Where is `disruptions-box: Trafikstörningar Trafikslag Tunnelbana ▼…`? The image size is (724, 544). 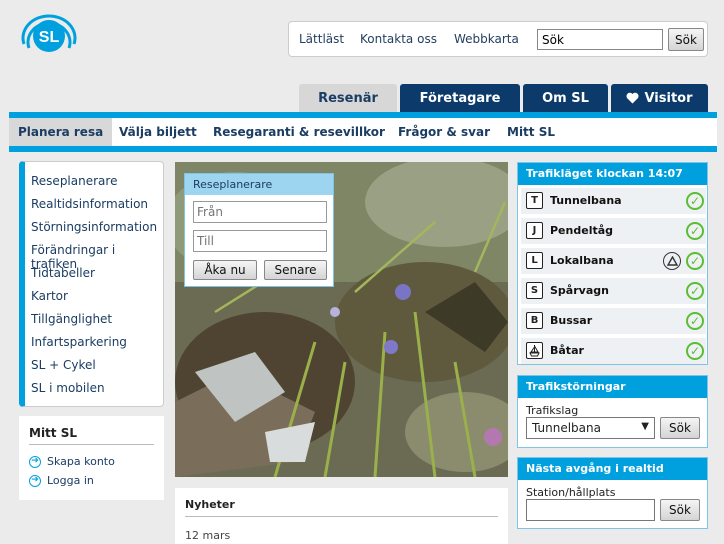
disruptions-box: Trafikstörningar Trafikslag Tunnelbana ▼… is located at coordinates (612, 411).